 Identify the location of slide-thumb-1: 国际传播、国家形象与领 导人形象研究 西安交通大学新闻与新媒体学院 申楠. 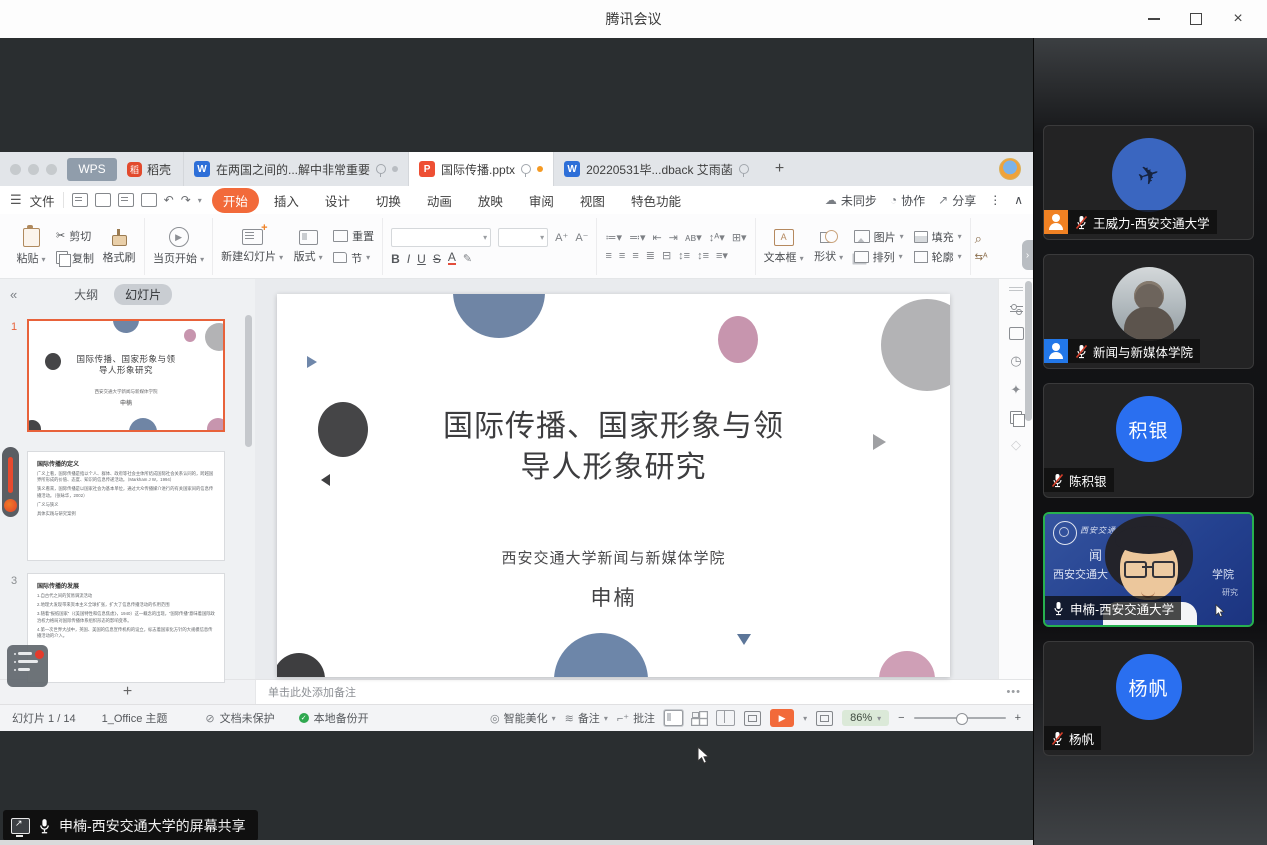
(126, 375).